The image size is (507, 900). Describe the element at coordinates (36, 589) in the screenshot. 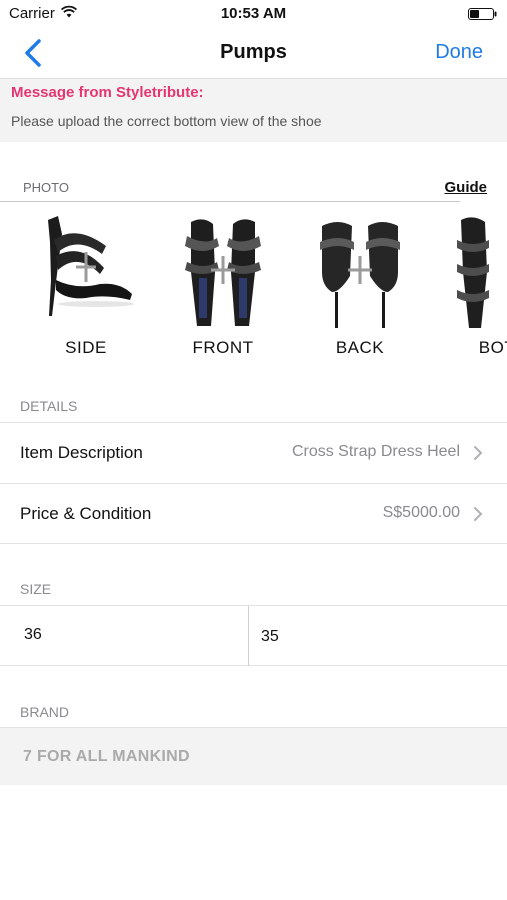

I see `size-section-label: SIZE` at that location.